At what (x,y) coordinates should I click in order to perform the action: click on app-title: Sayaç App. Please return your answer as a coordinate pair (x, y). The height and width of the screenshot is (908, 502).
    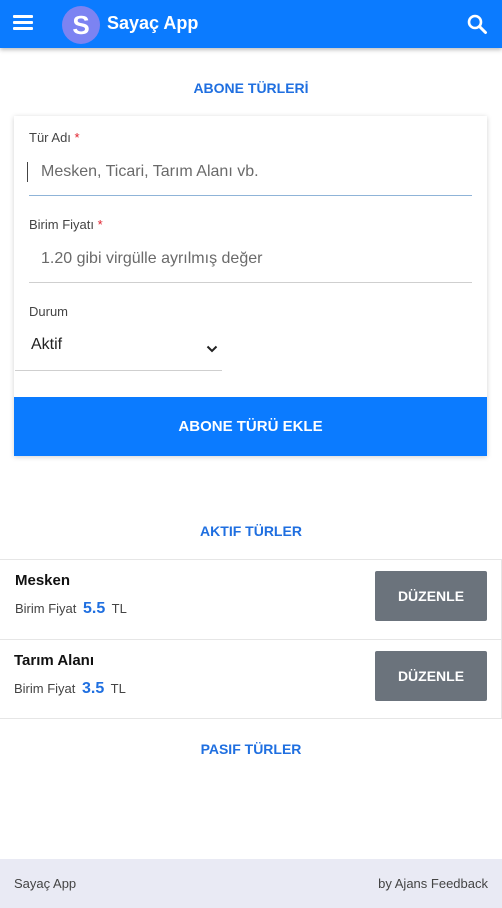
    Looking at the image, I should click on (153, 23).